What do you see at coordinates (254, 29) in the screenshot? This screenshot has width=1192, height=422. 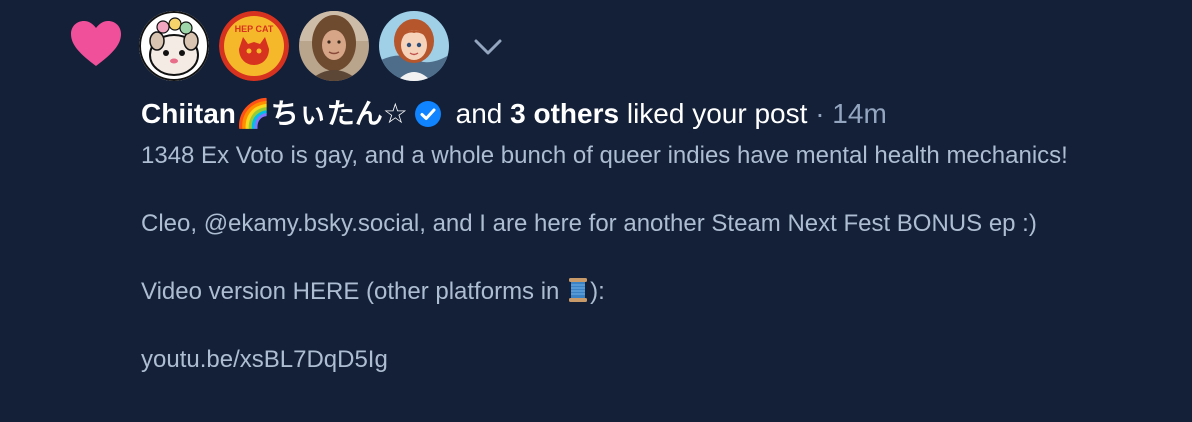 I see `badge-text: HEP CAT` at bounding box center [254, 29].